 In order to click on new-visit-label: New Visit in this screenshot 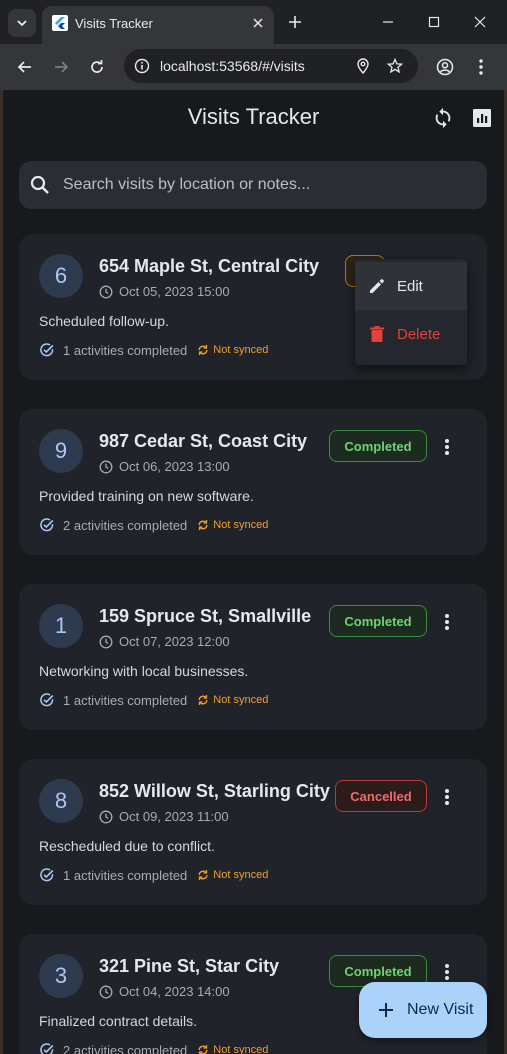, I will do `click(440, 1009)`.